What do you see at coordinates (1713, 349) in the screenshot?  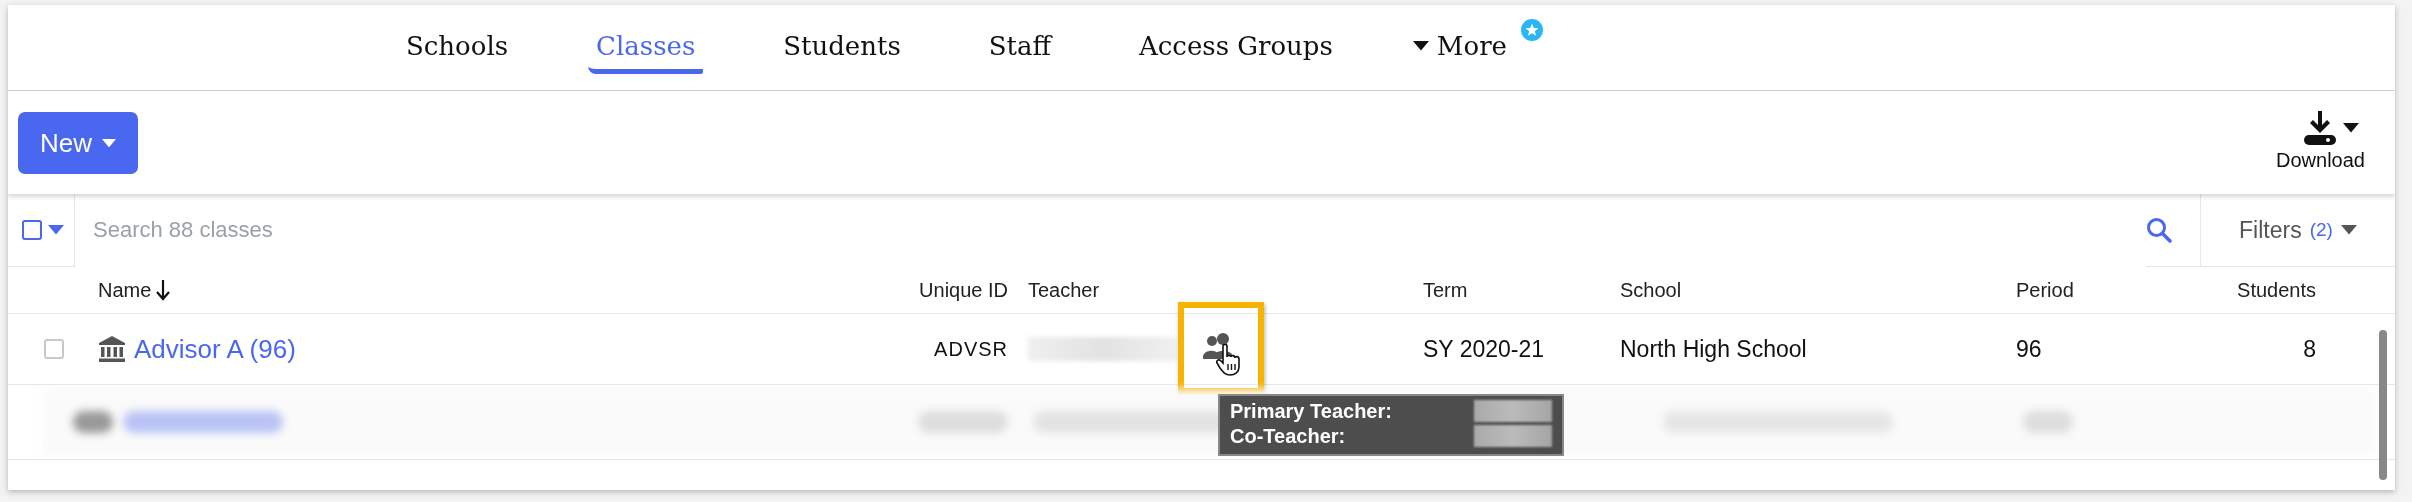 I see `table-cell: North High School` at bounding box center [1713, 349].